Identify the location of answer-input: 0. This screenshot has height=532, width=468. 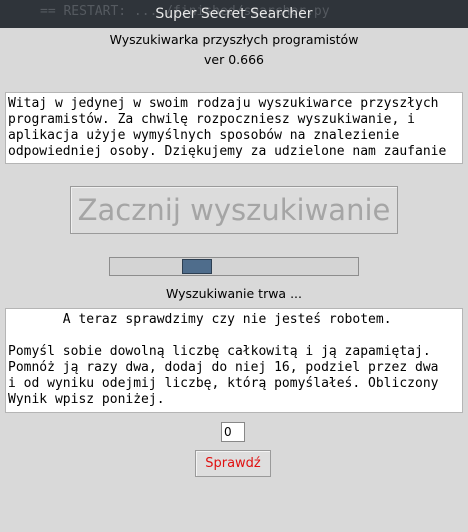
(233, 432).